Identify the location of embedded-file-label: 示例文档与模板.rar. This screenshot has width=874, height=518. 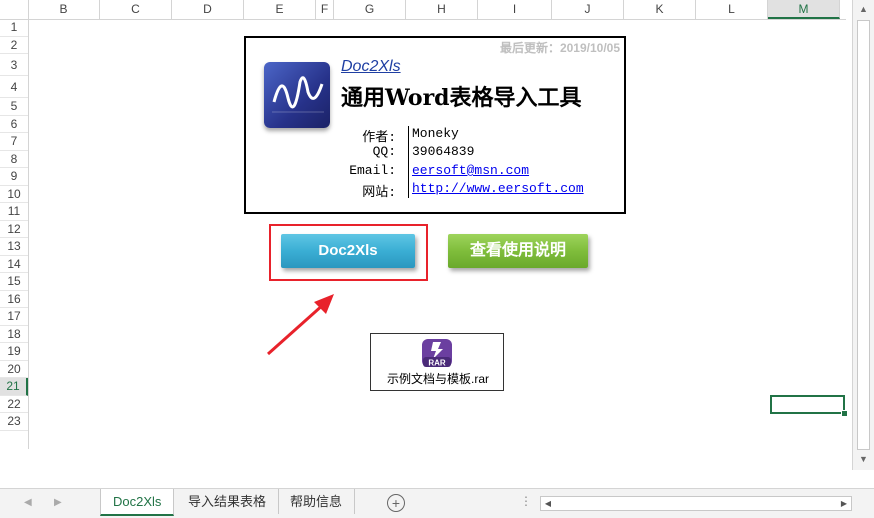
(437, 379).